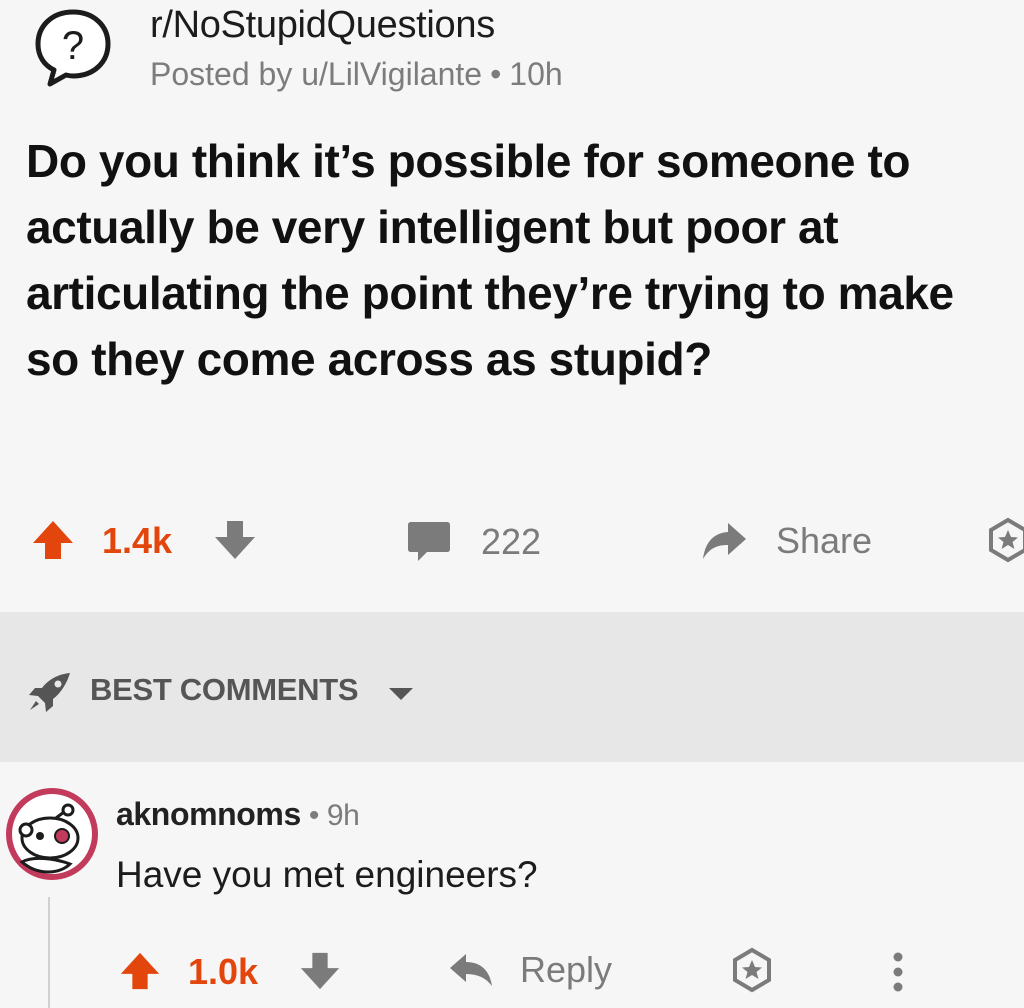  I want to click on downvote-button, so click(235, 540).